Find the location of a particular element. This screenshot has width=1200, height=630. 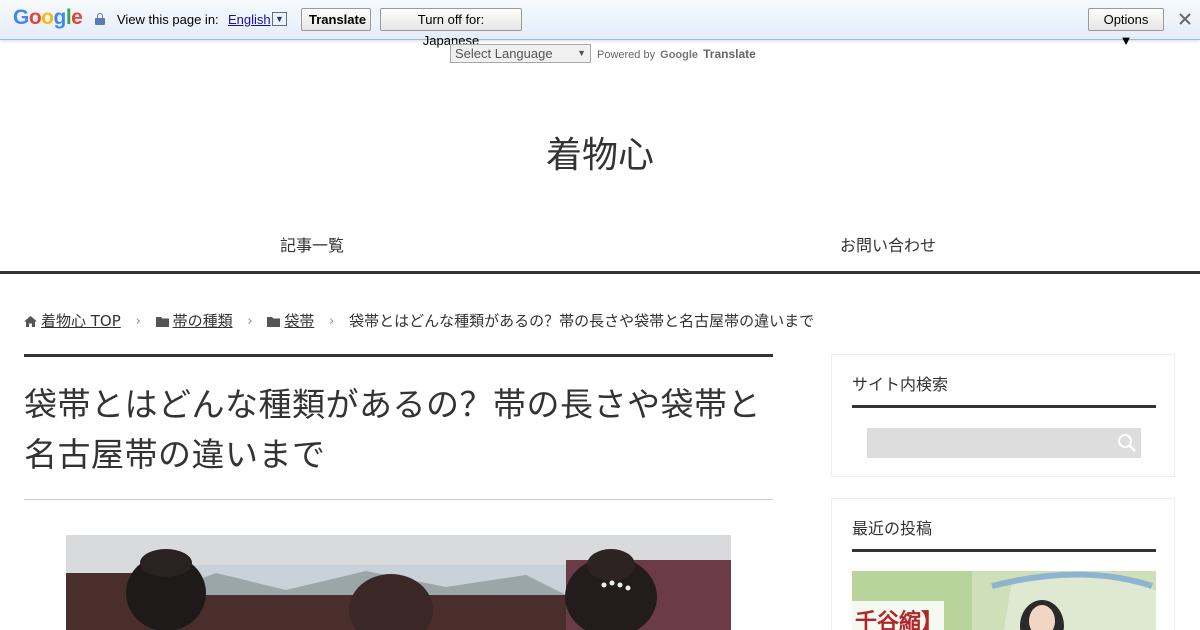

translate-link: Translate is located at coordinates (729, 54).